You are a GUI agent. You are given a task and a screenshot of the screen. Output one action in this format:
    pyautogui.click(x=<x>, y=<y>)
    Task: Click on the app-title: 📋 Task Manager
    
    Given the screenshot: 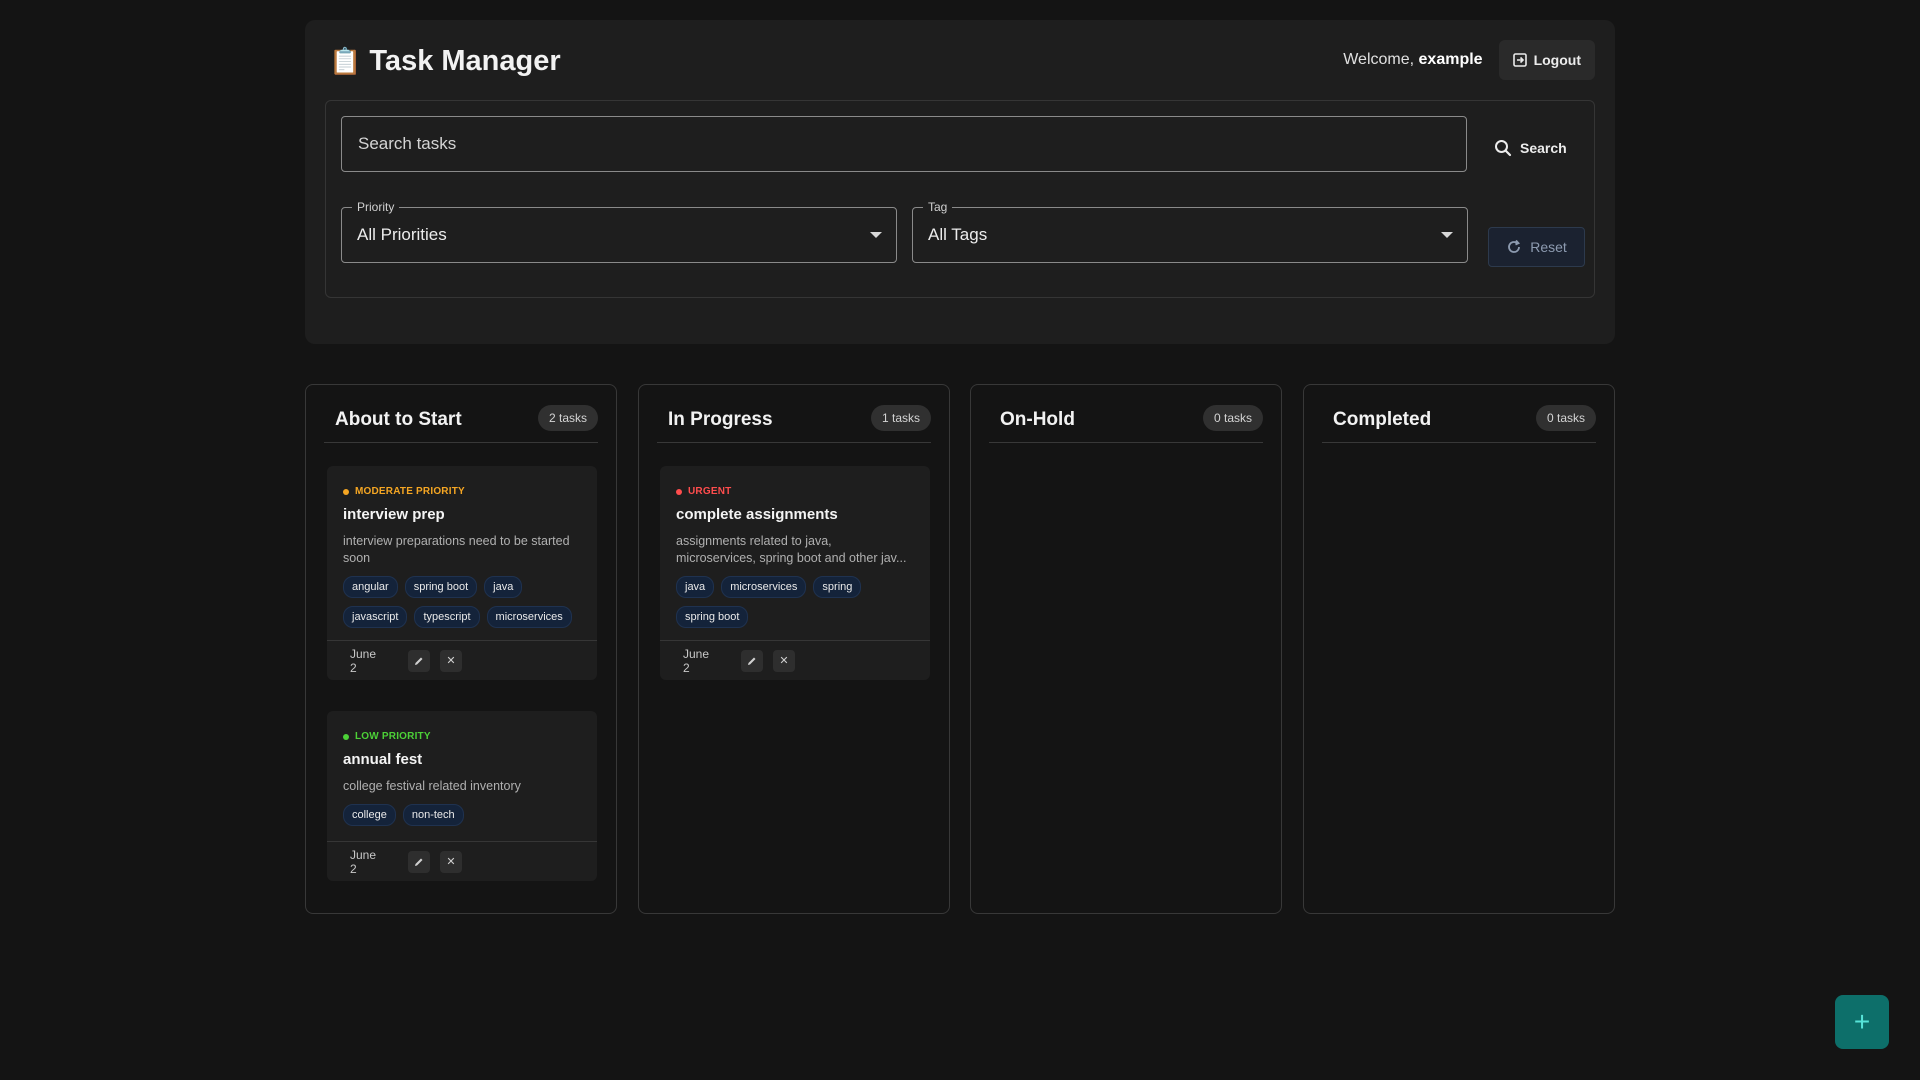 What is the action you would take?
    pyautogui.click(x=445, y=61)
    